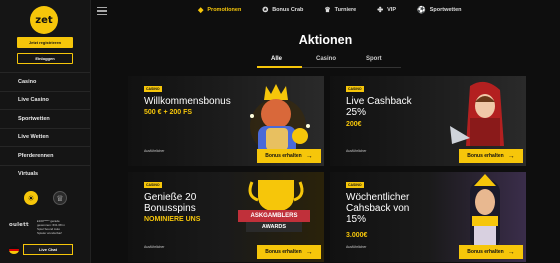  What do you see at coordinates (45, 118) in the screenshot?
I see `sidebar-item-sportwetten: Sportwetten` at bounding box center [45, 118].